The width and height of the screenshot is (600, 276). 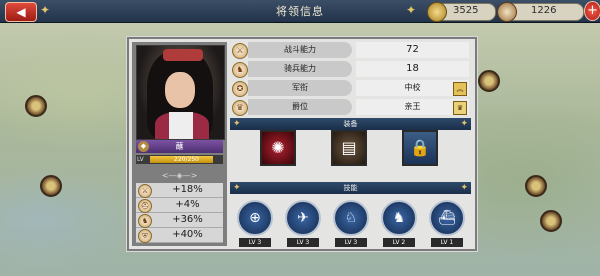 What do you see at coordinates (240, 51) in the screenshot?
I see `crossed-swords-icon: ⚔` at bounding box center [240, 51].